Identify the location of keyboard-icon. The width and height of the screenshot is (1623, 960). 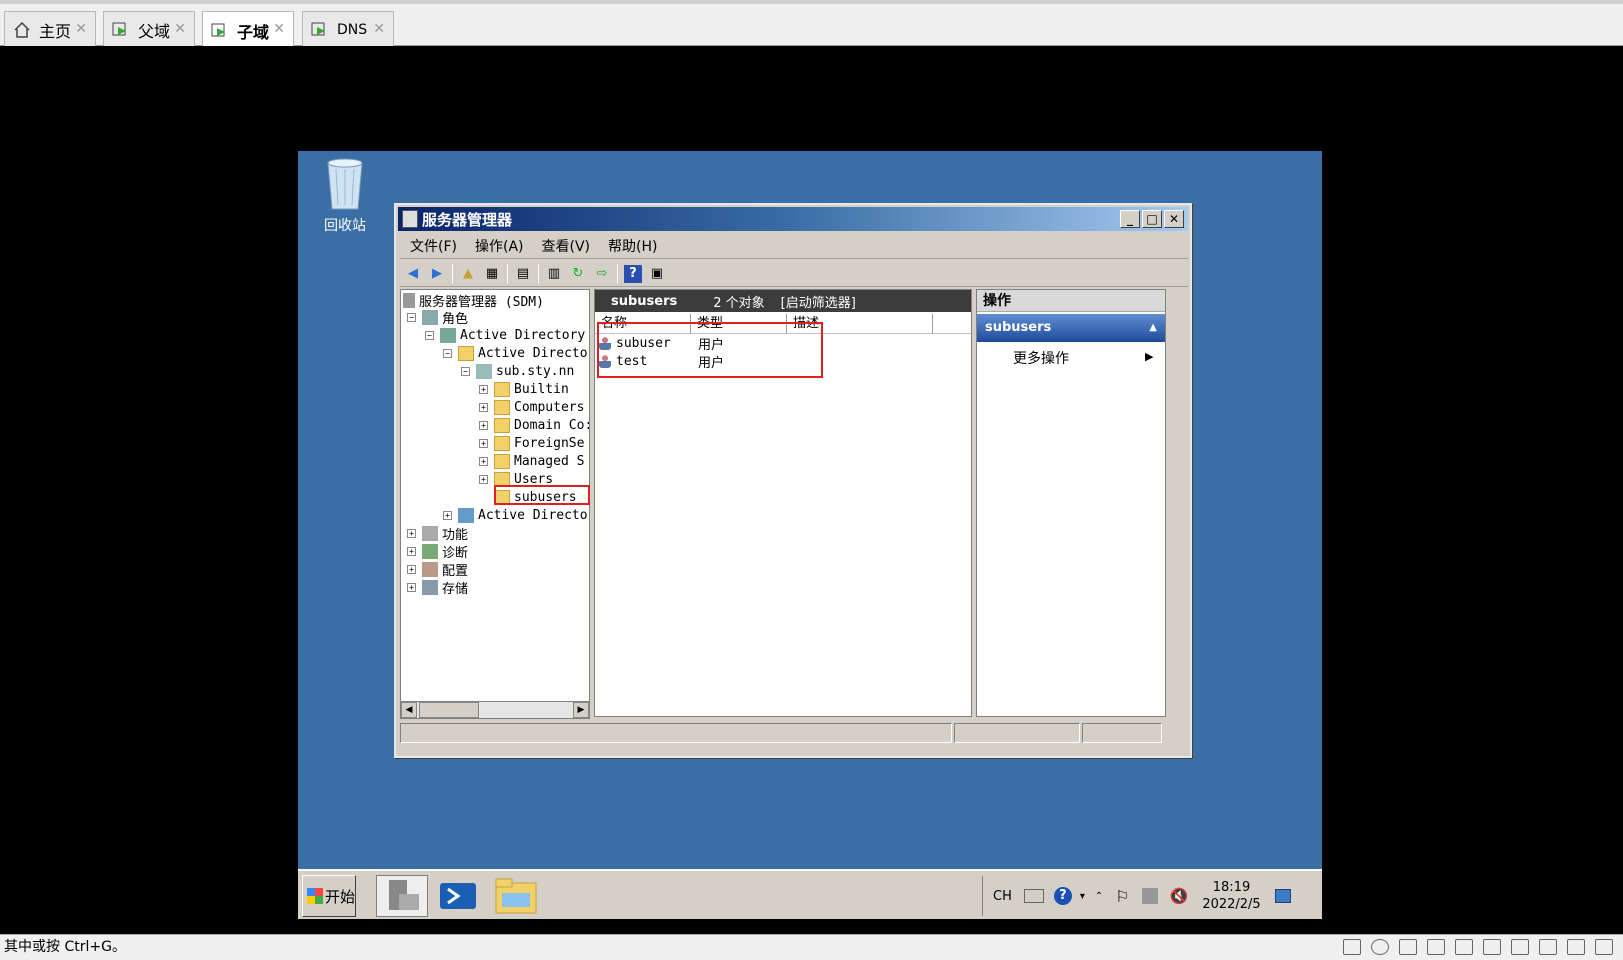
(1033, 896).